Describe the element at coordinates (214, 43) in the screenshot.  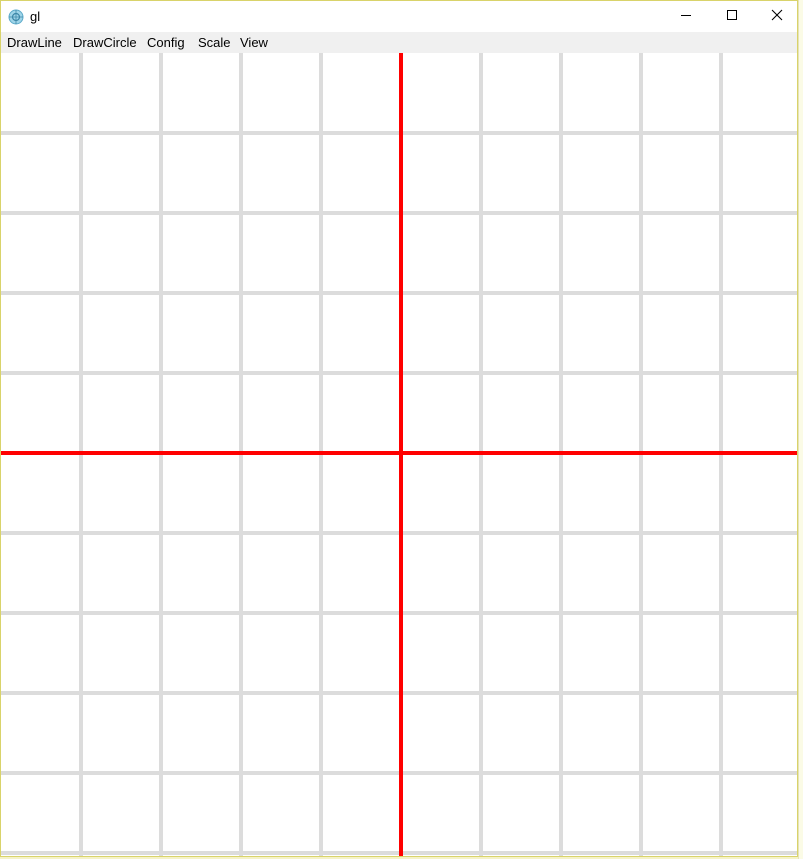
I see `menu-scale: Scale` at that location.